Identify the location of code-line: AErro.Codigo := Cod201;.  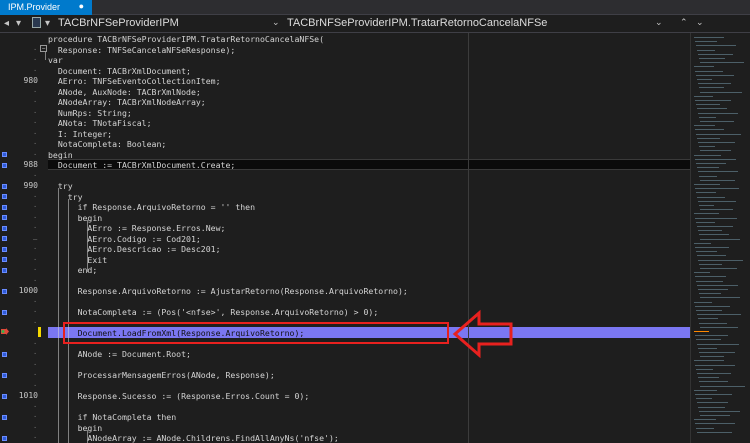
(124, 239).